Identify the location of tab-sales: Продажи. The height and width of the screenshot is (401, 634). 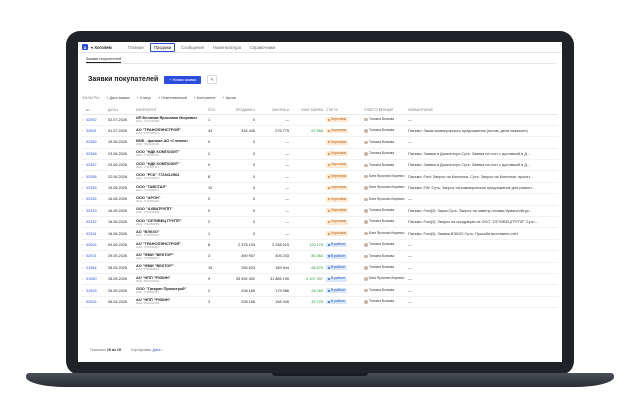
(162, 47).